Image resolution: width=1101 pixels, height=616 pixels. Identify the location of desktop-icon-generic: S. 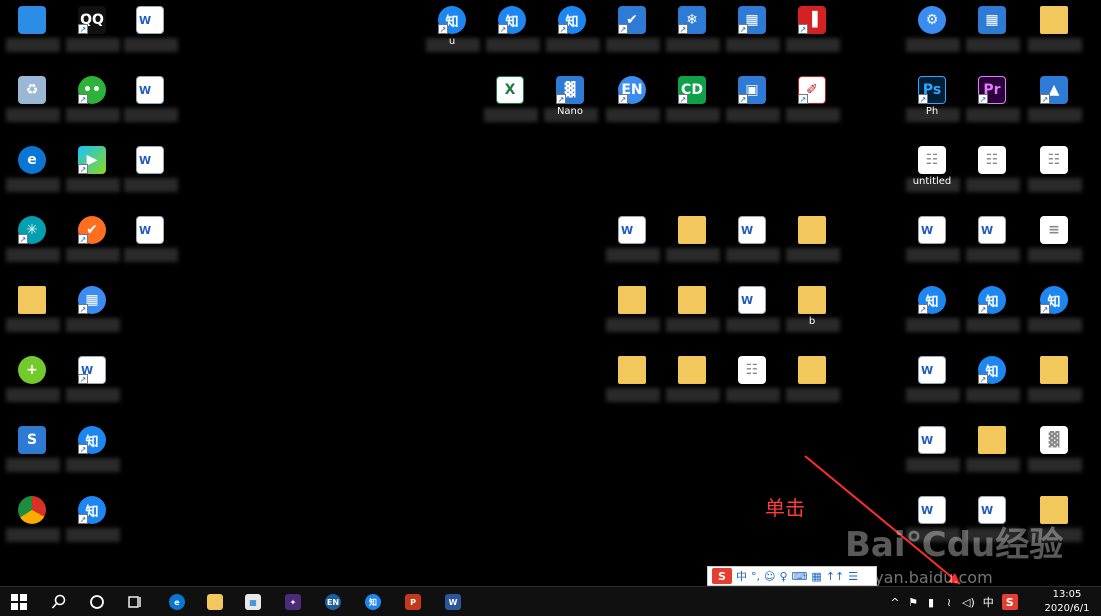
(32, 454).